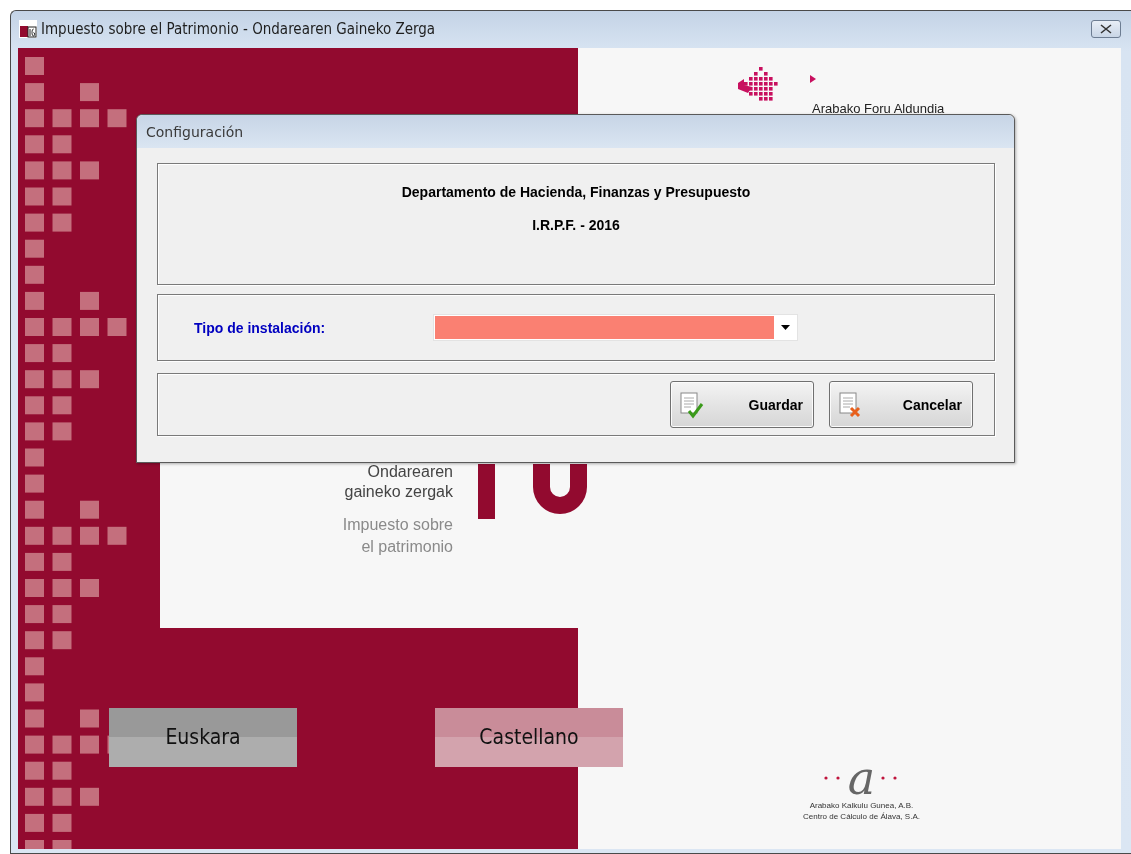 This screenshot has width=1131, height=854. What do you see at coordinates (260, 327) in the screenshot?
I see `field-label: Tipo de instalación:` at bounding box center [260, 327].